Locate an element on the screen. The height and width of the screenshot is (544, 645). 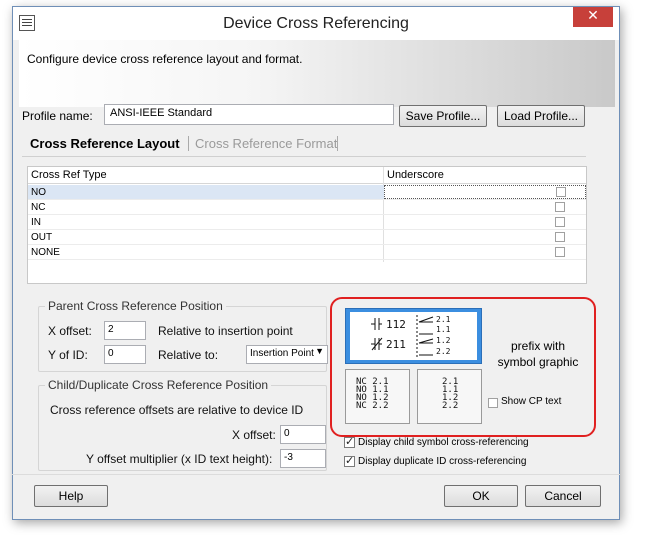
child-x-offset-input: 0 is located at coordinates (303, 434).